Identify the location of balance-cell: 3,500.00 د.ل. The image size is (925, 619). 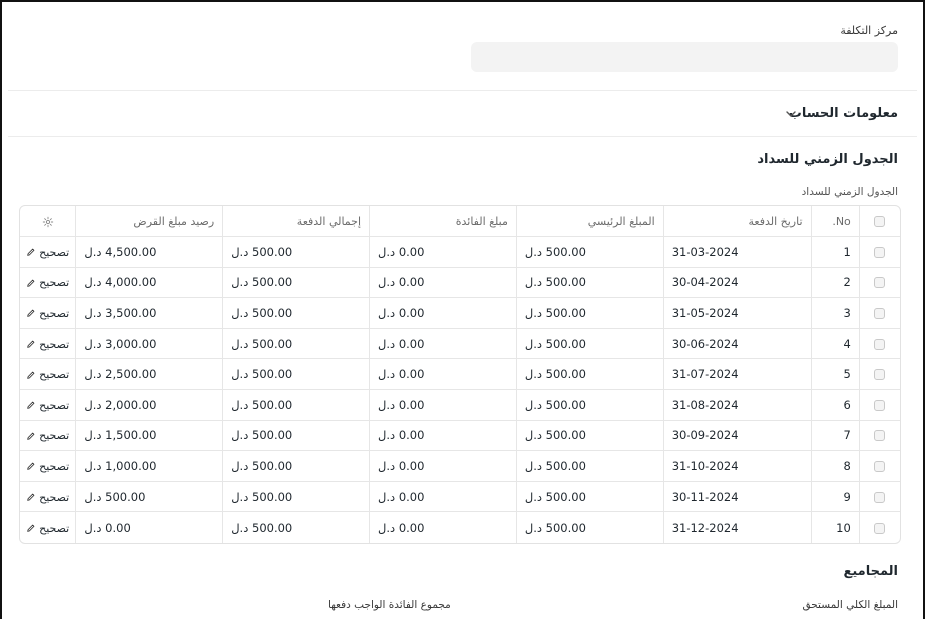
(149, 313).